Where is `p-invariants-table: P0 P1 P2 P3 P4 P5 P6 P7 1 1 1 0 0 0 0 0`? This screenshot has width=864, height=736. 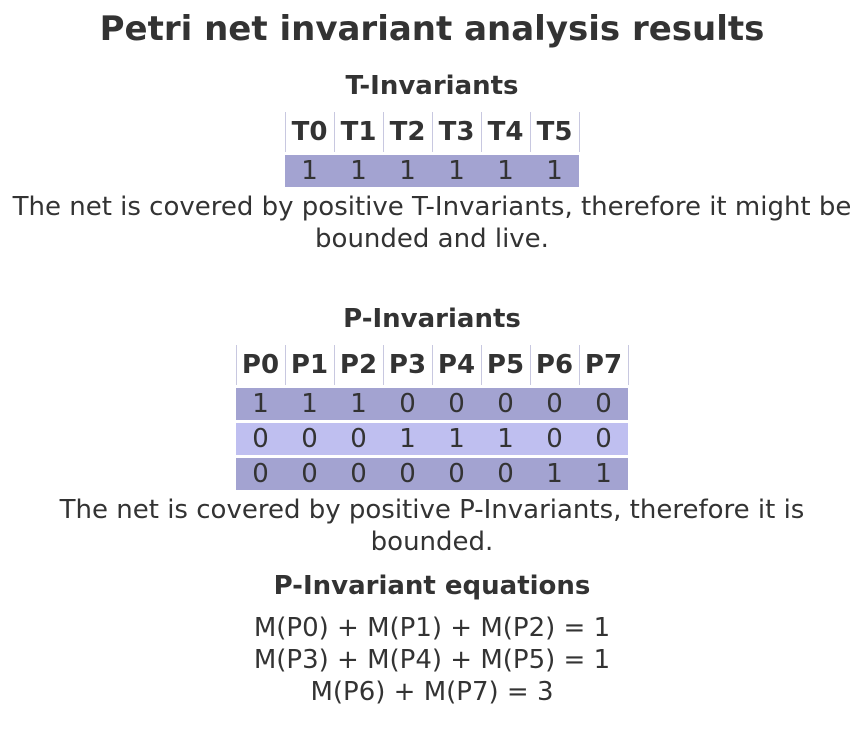 p-invariants-table: P0 P1 P2 P3 P4 P5 P6 P7 1 1 1 0 0 0 0 0 is located at coordinates (432, 417).